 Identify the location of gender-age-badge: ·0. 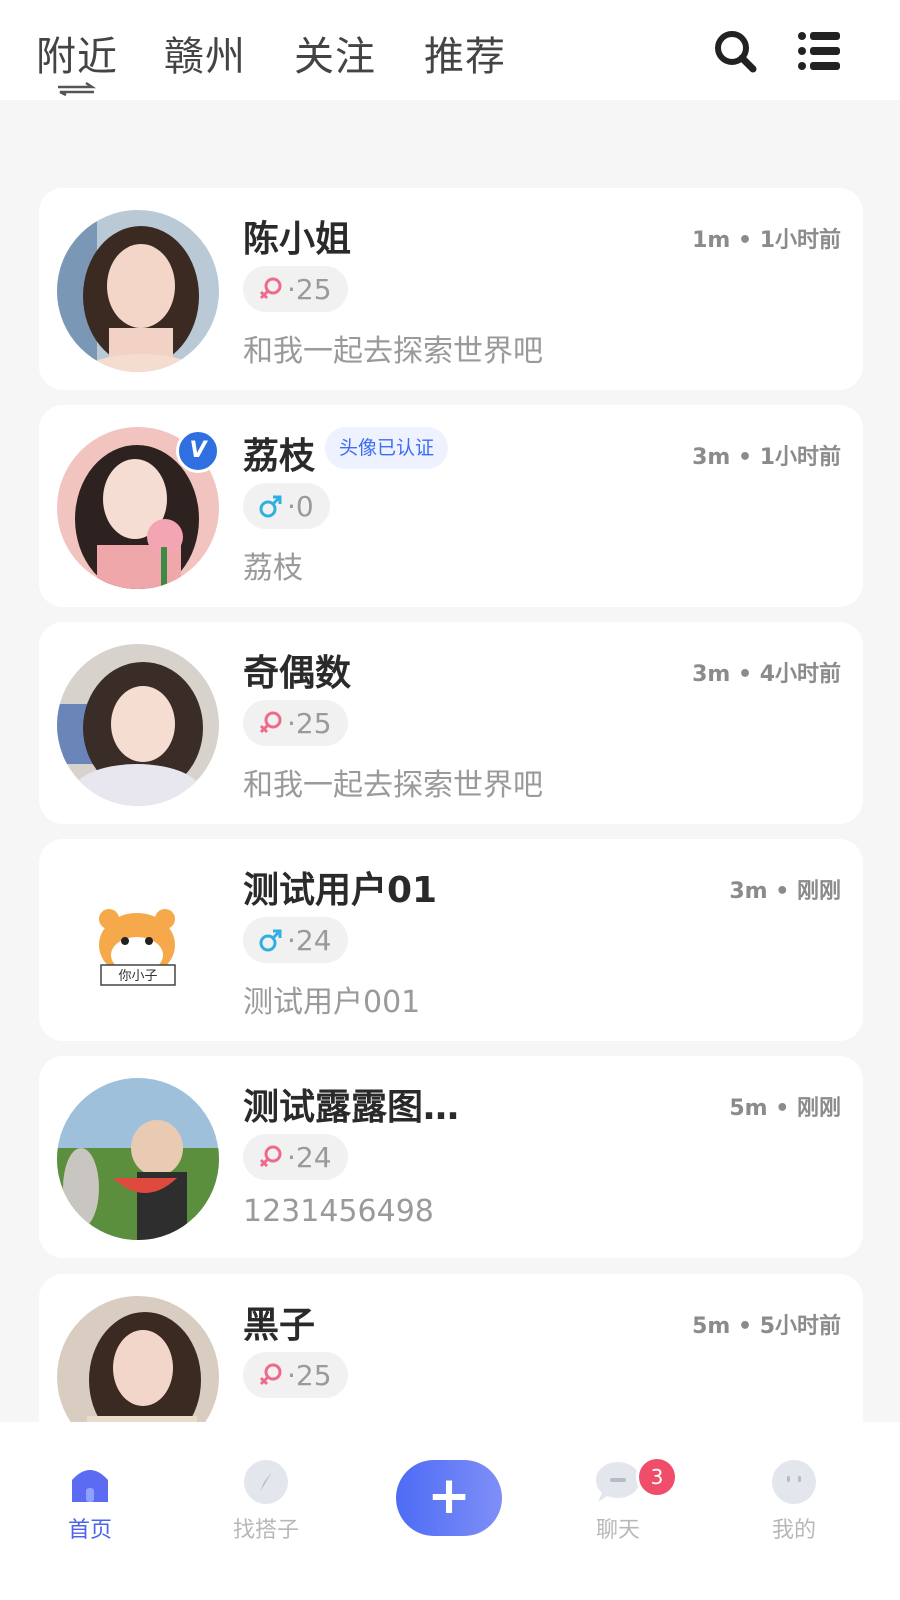
(286, 506).